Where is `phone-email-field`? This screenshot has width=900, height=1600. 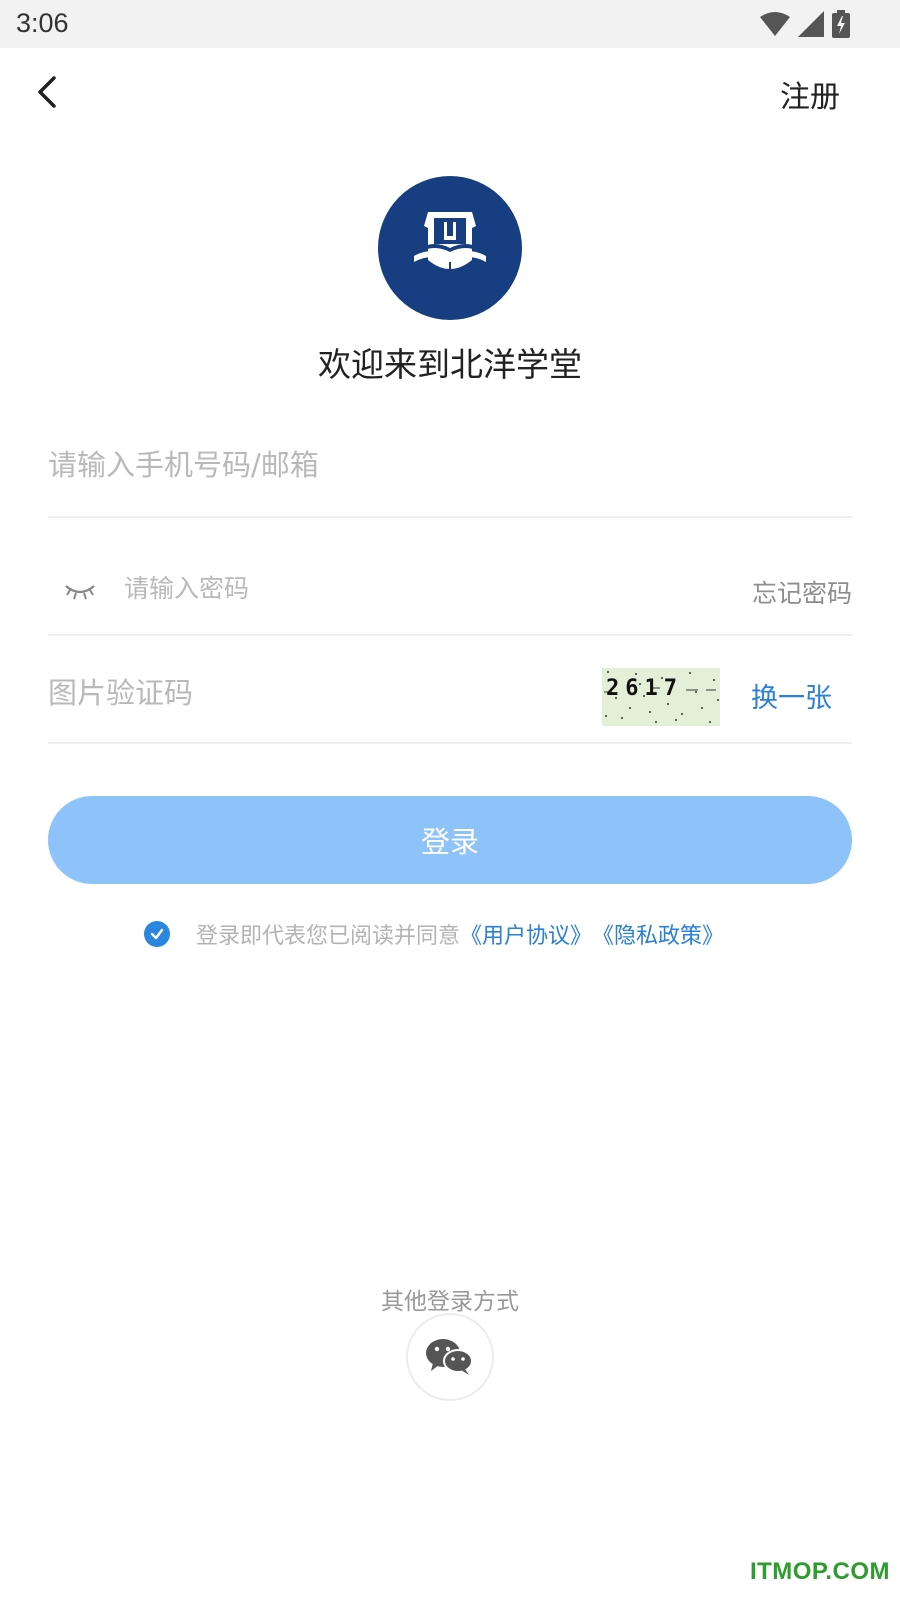
phone-email-field is located at coordinates (450, 474).